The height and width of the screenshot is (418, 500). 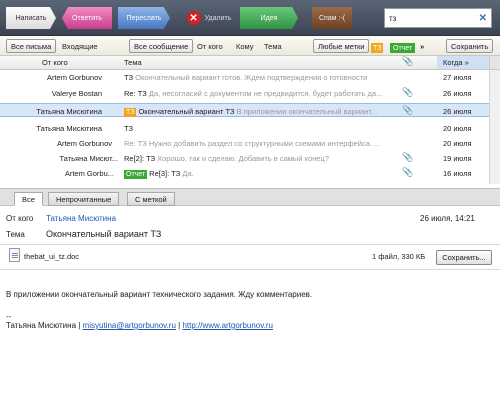 I want to click on search-box: тз ✕, so click(x=438, y=18).